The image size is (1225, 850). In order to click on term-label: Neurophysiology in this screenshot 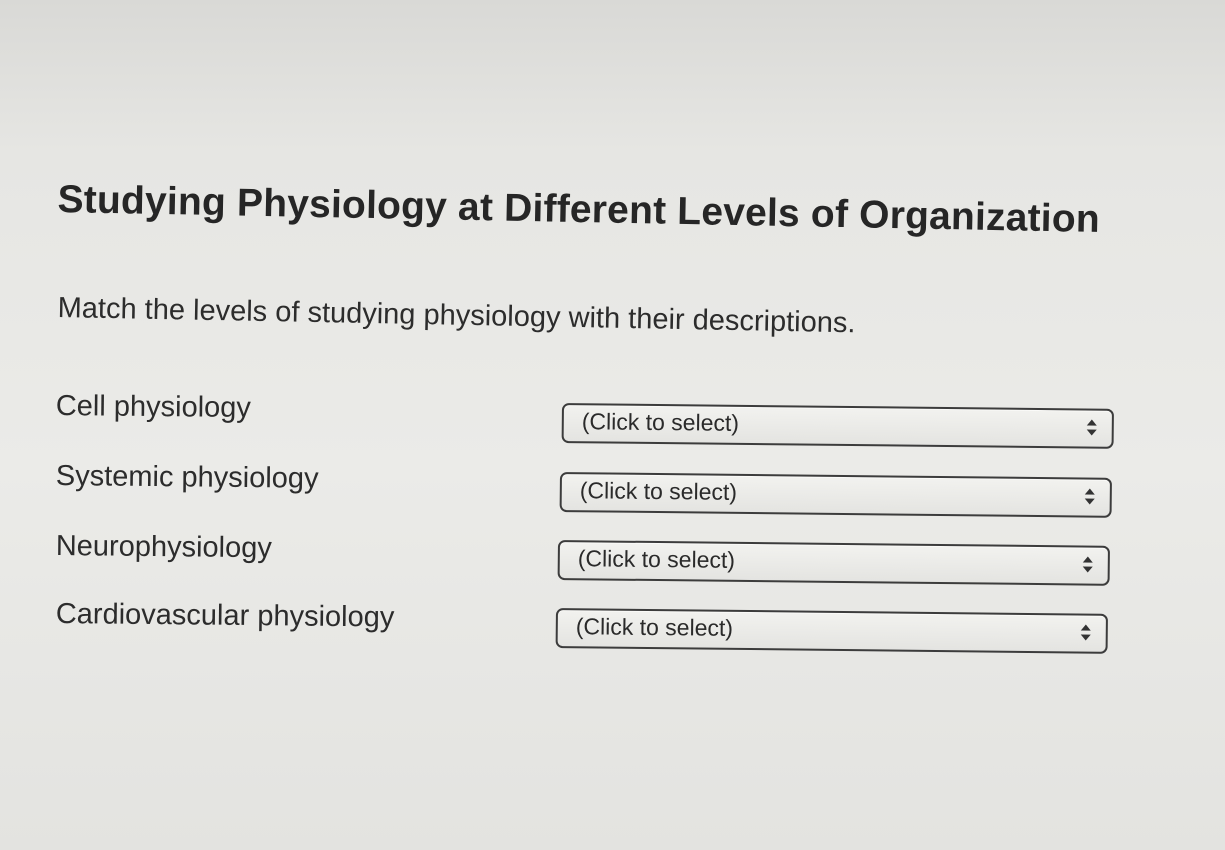, I will do `click(164, 547)`.